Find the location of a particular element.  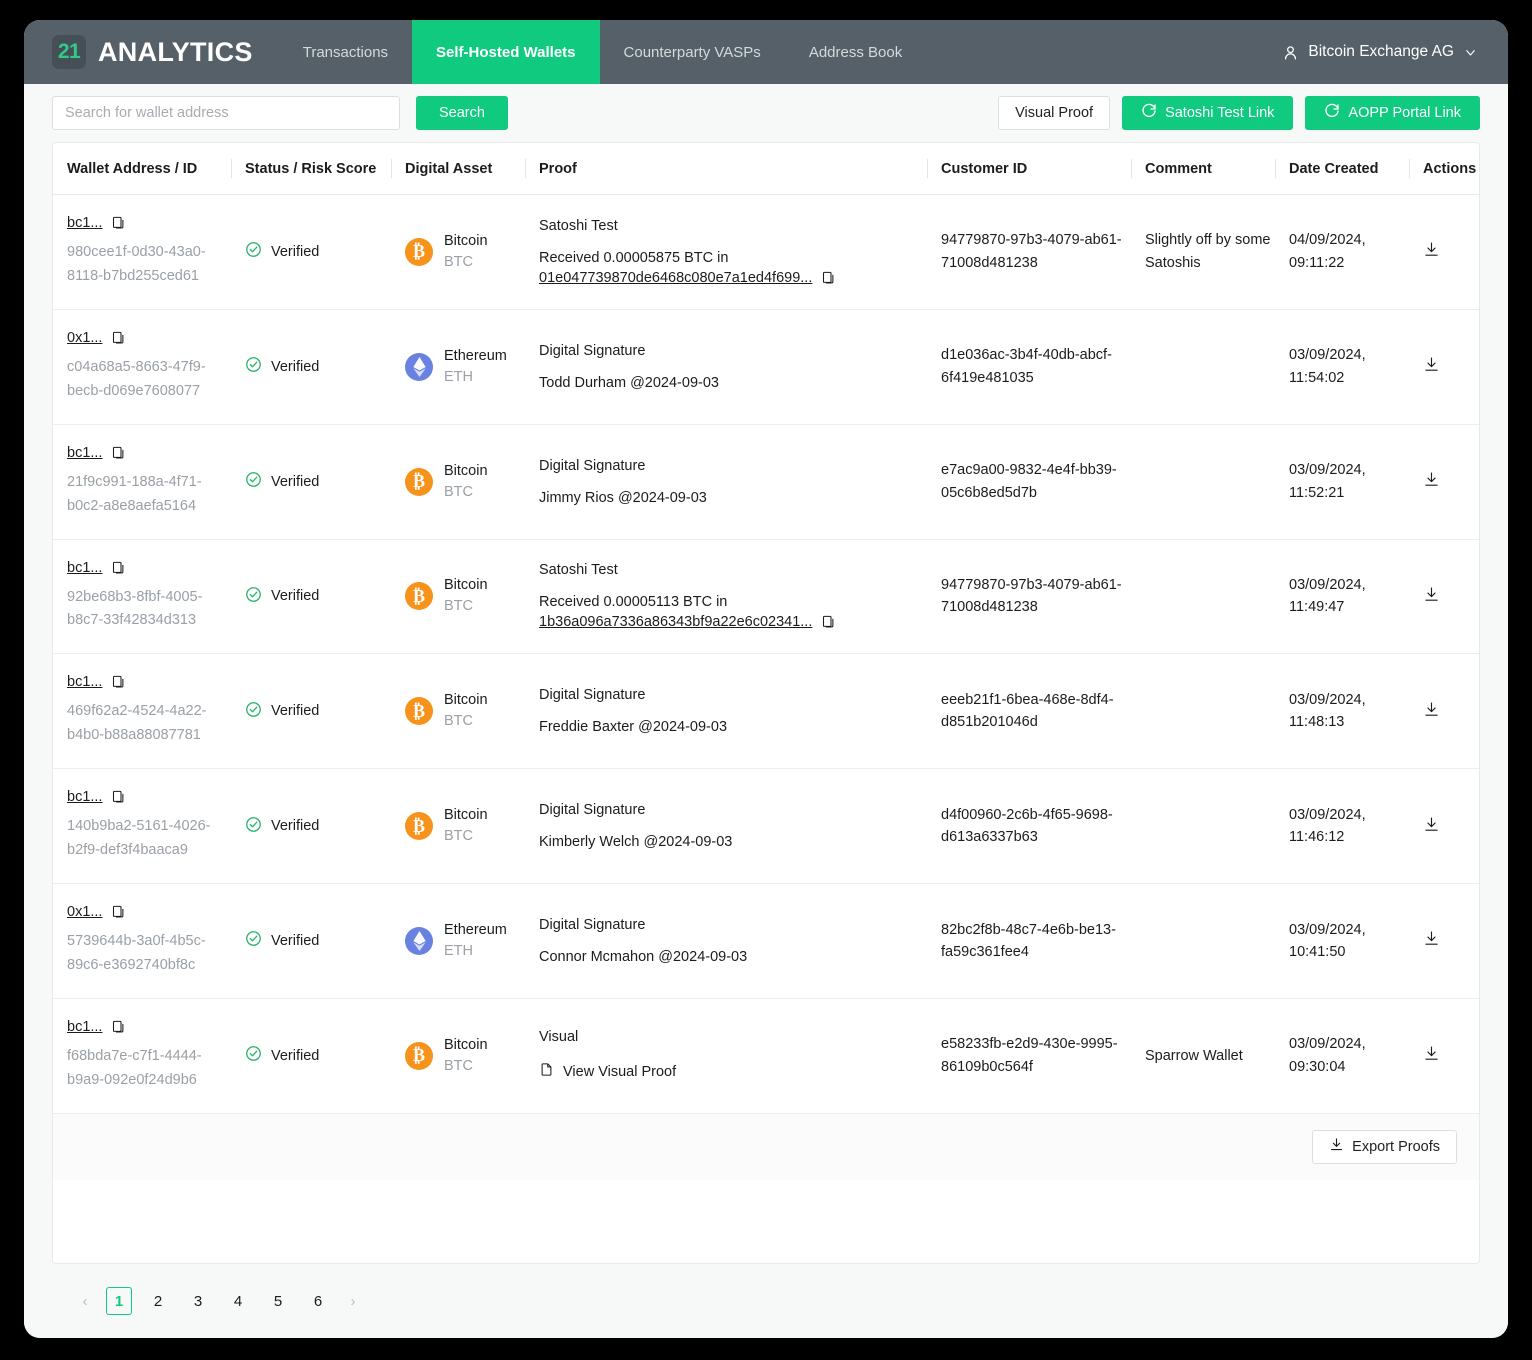

pagination-next: › is located at coordinates (353, 1301).